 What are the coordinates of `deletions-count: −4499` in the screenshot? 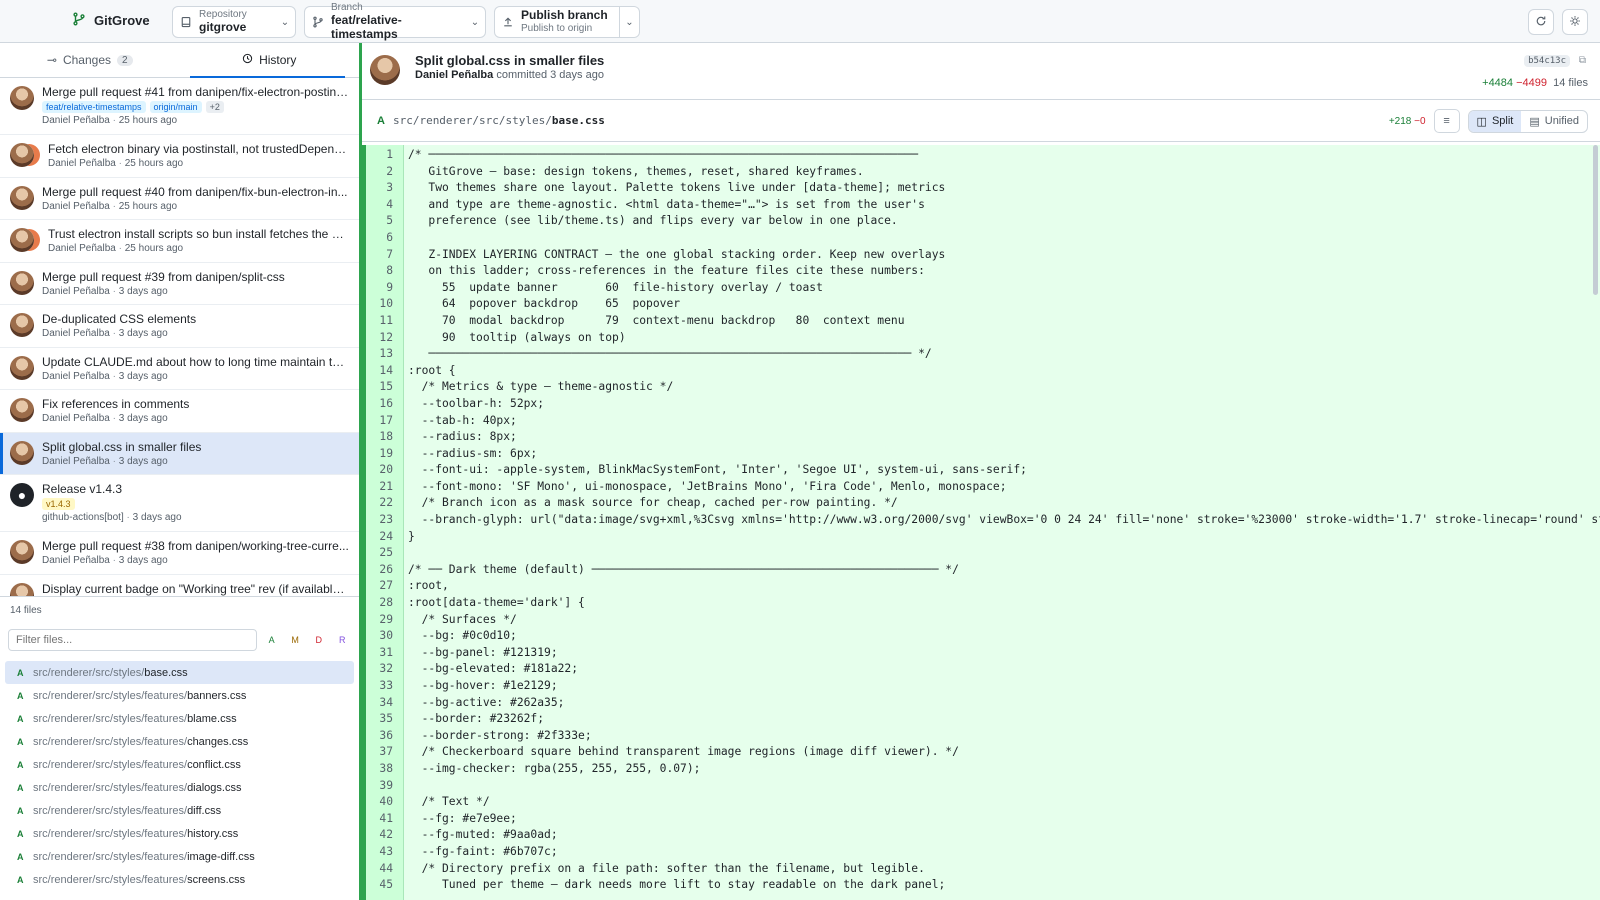 It's located at (1532, 83).